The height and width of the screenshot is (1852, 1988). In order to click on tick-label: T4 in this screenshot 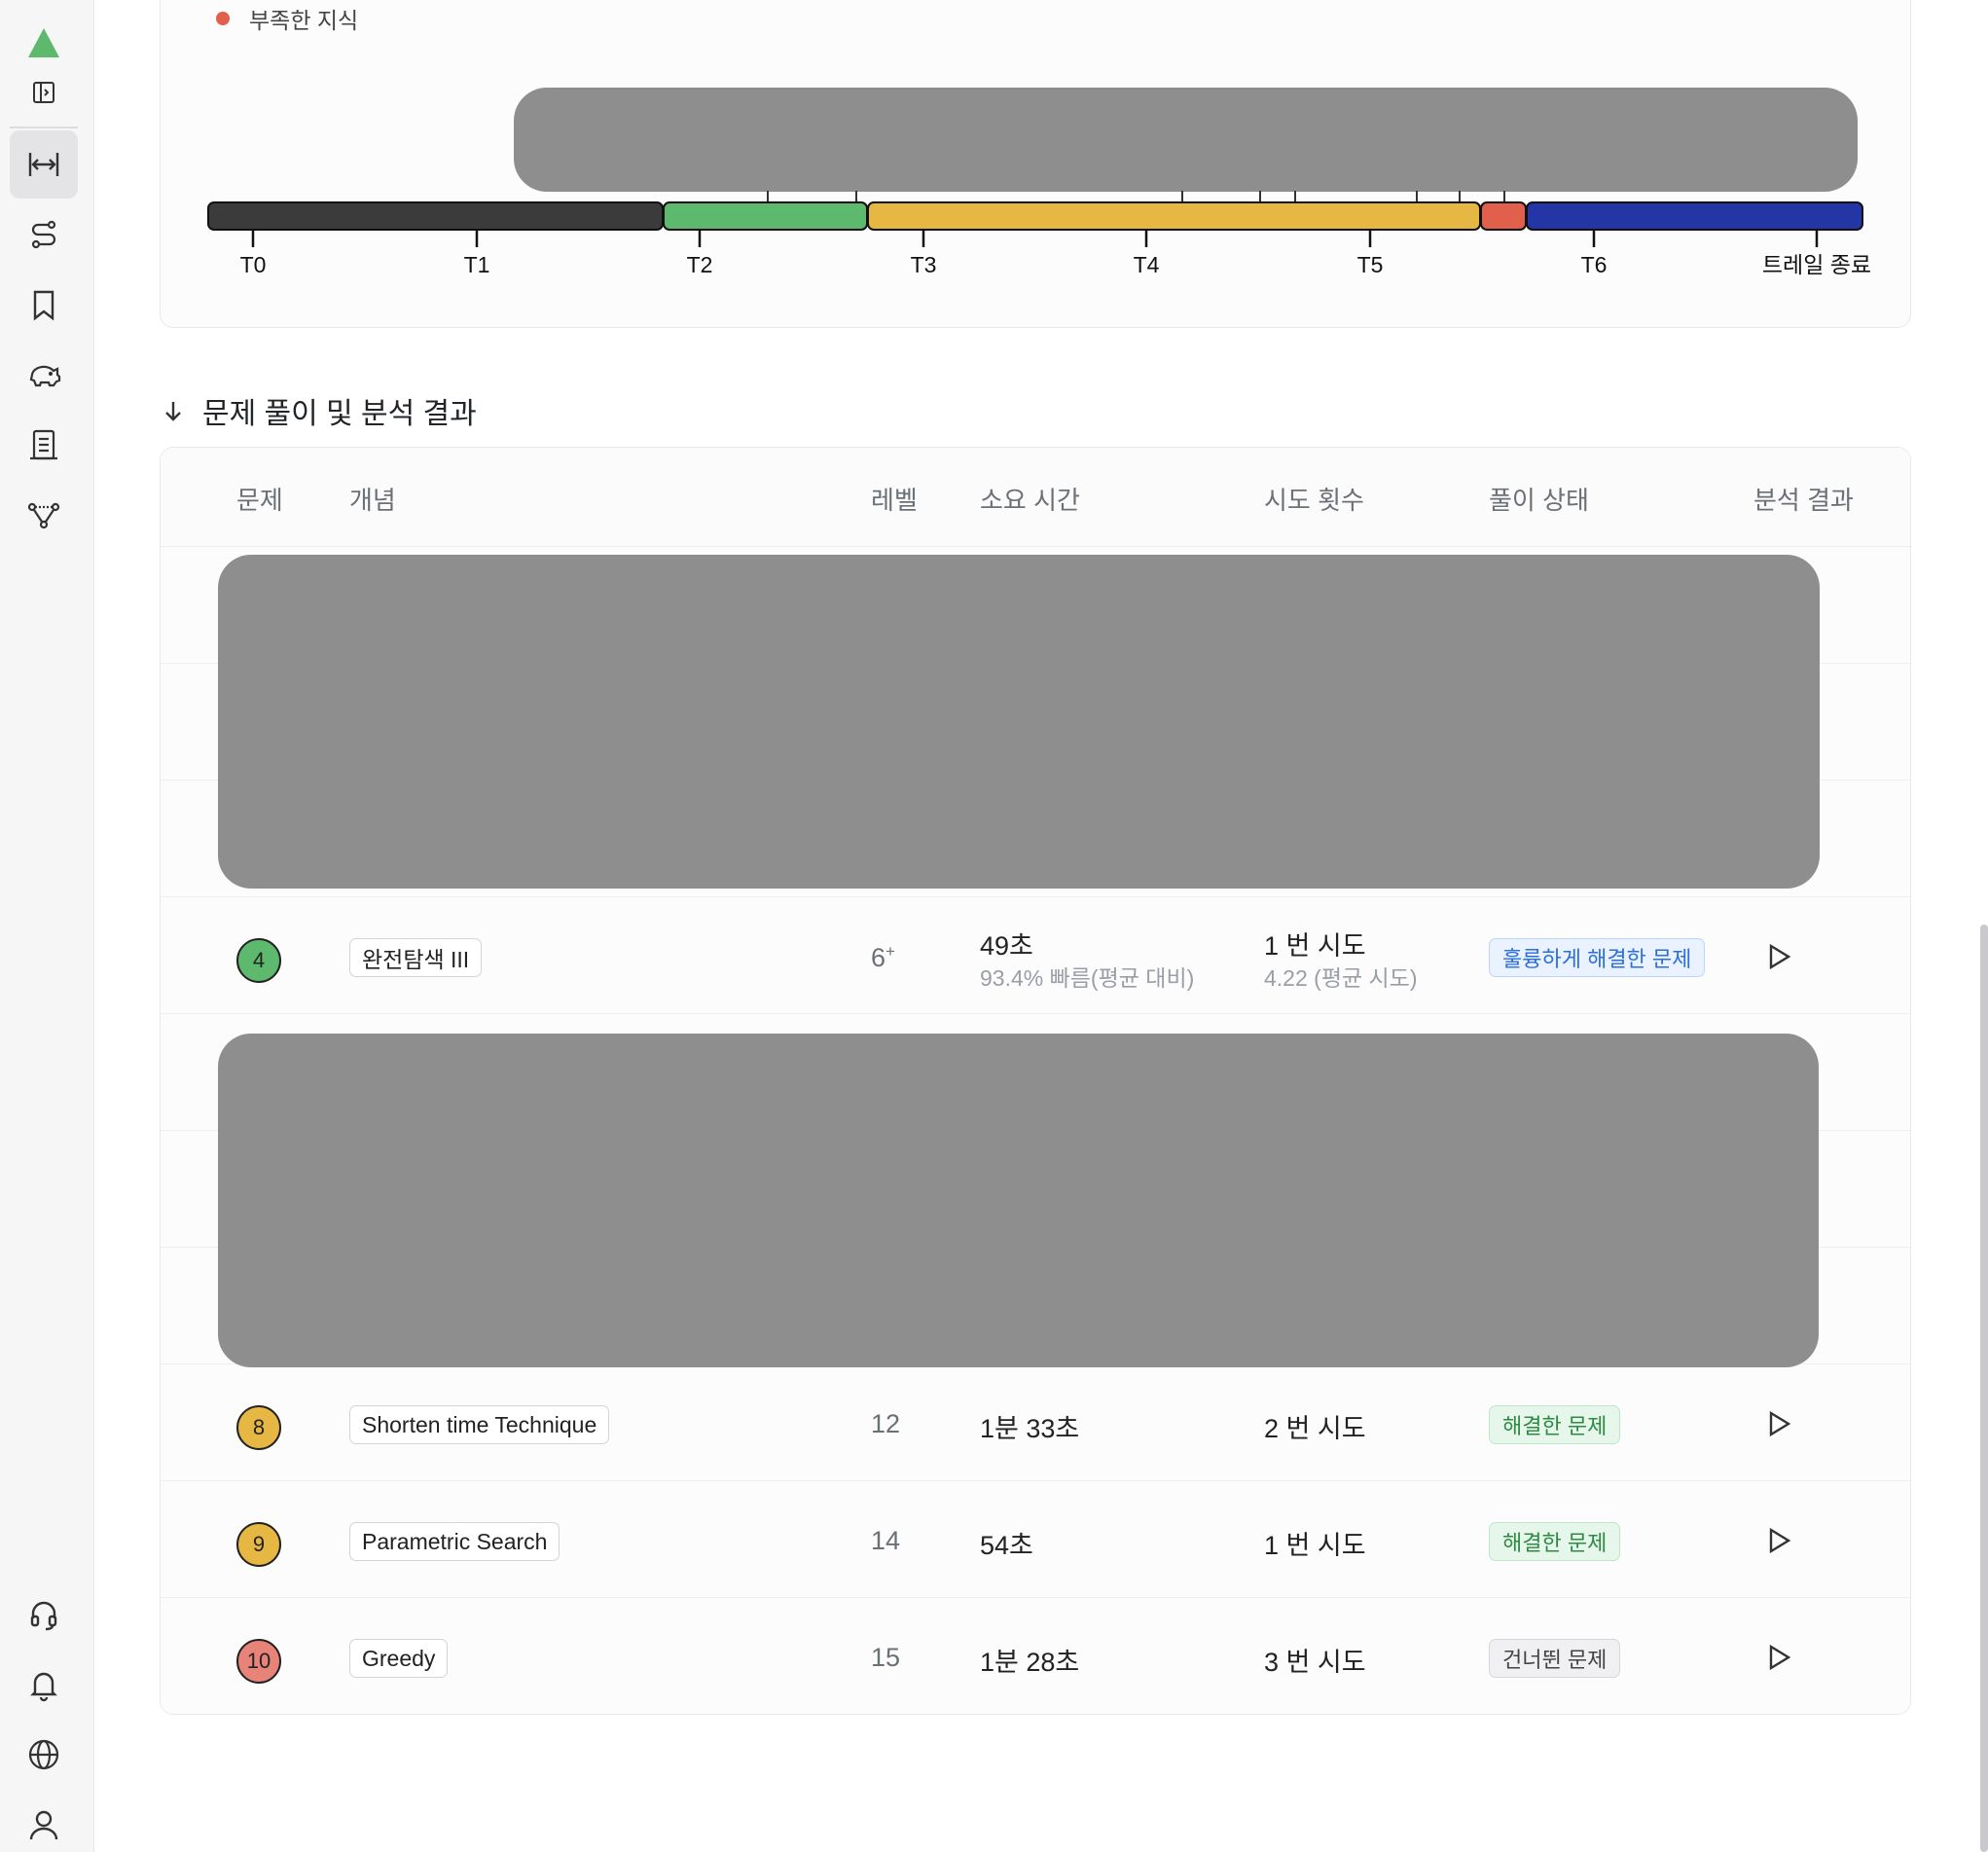, I will do `click(1147, 264)`.